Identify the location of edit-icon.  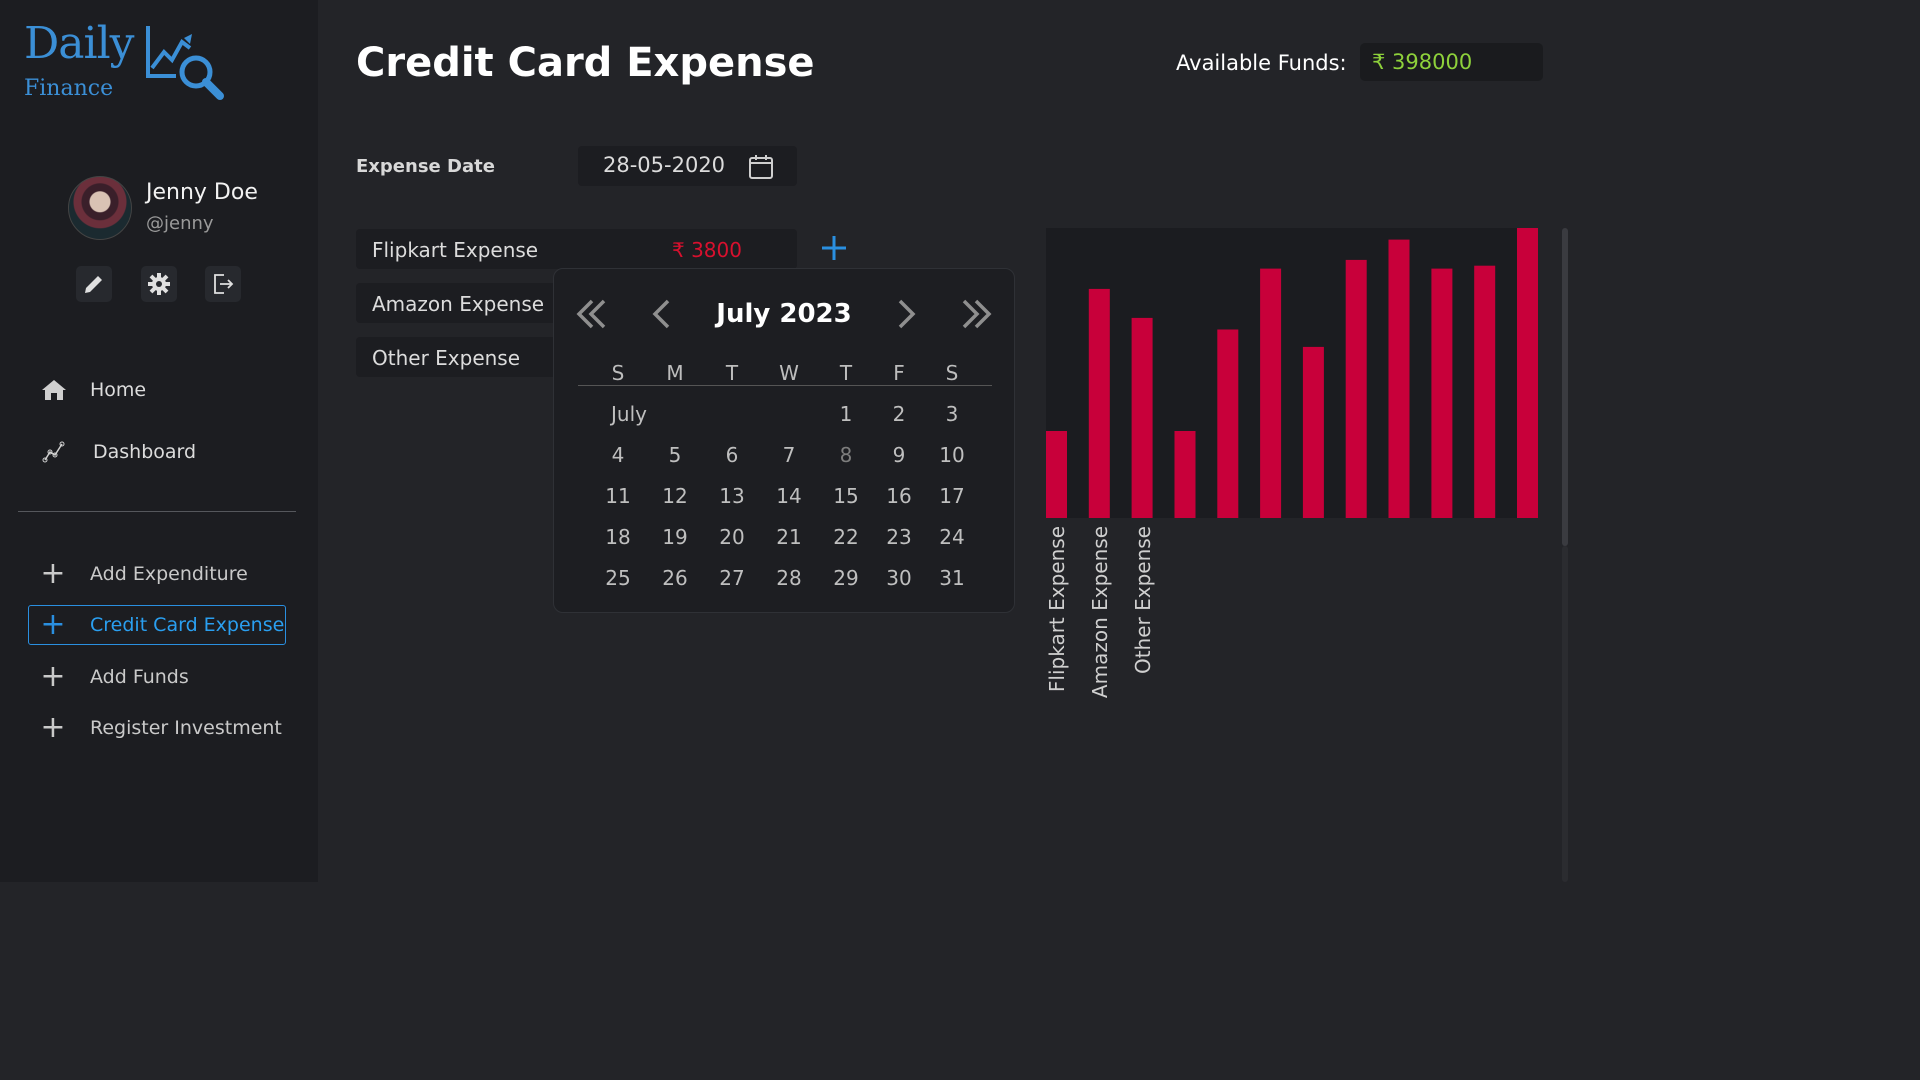
(93, 284).